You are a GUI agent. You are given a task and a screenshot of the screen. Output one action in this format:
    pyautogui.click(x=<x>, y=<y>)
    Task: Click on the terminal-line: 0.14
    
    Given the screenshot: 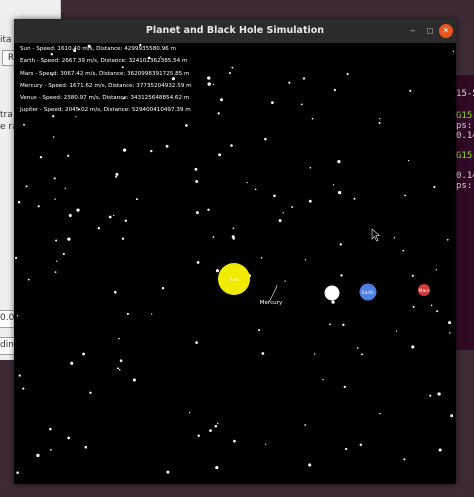 What is the action you would take?
    pyautogui.click(x=465, y=136)
    